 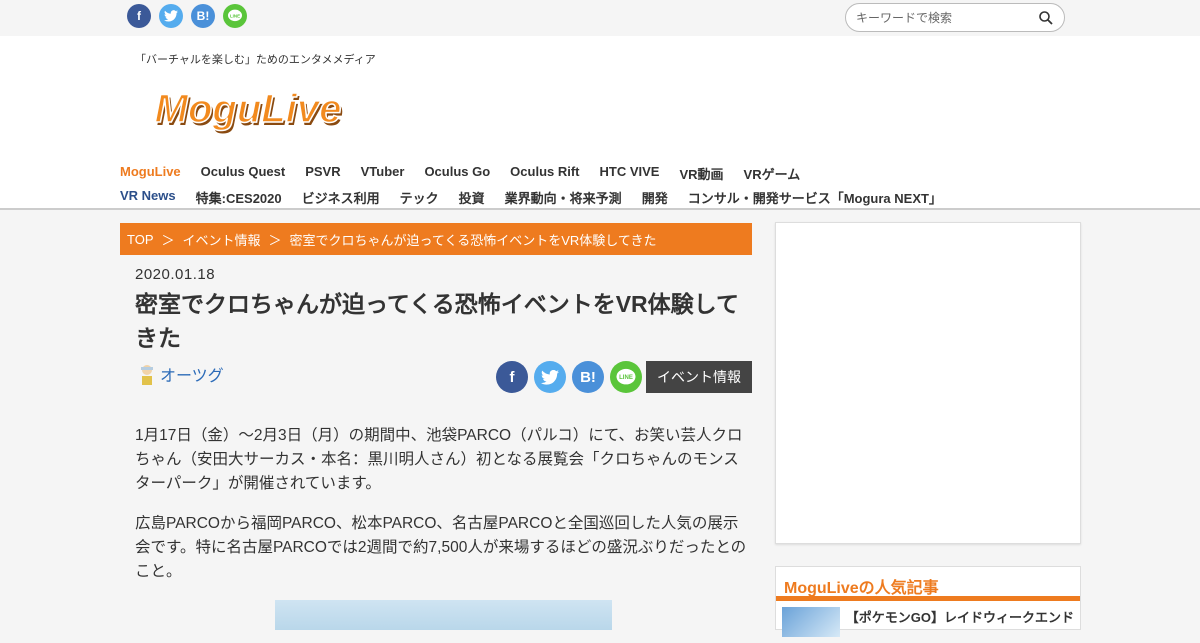 What do you see at coordinates (699, 377) in the screenshot?
I see `category-tag: イベント情報` at bounding box center [699, 377].